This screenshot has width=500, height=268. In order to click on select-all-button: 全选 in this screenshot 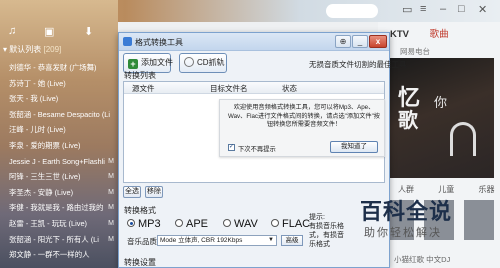, I will do `click(132, 192)`.